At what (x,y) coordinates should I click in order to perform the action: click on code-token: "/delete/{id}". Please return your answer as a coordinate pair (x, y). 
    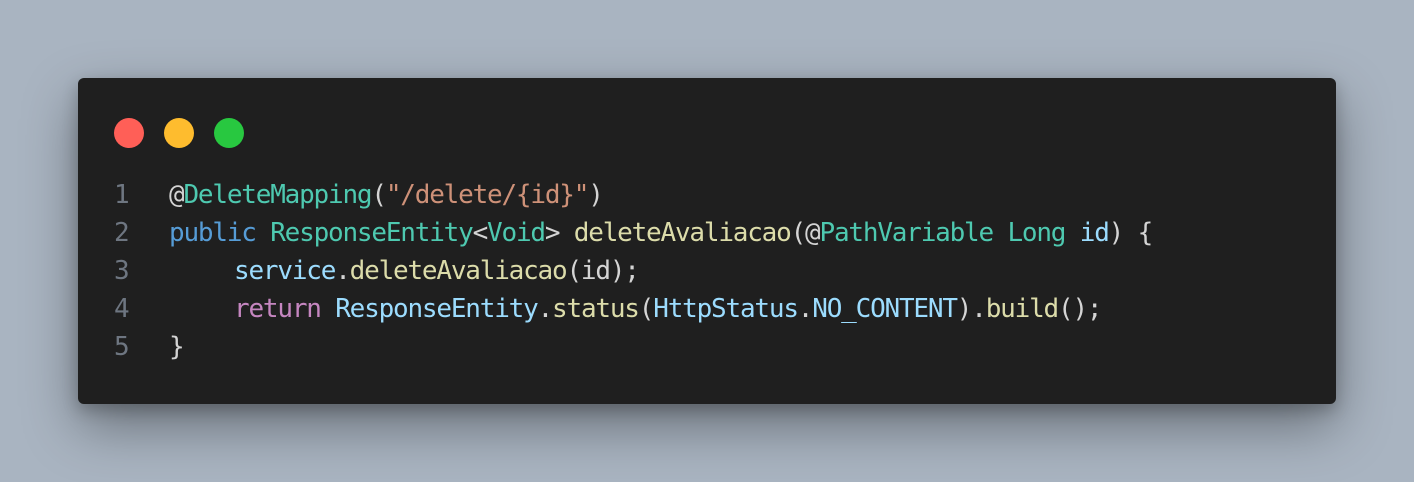
    Looking at the image, I should click on (487, 195).